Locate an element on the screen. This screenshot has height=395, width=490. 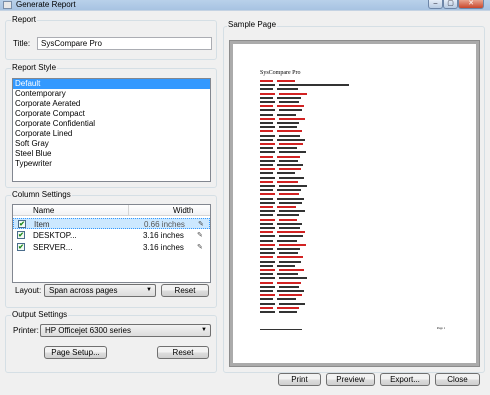
style-item-corporate-confidential: Corporate Confidential is located at coordinates (111, 124).